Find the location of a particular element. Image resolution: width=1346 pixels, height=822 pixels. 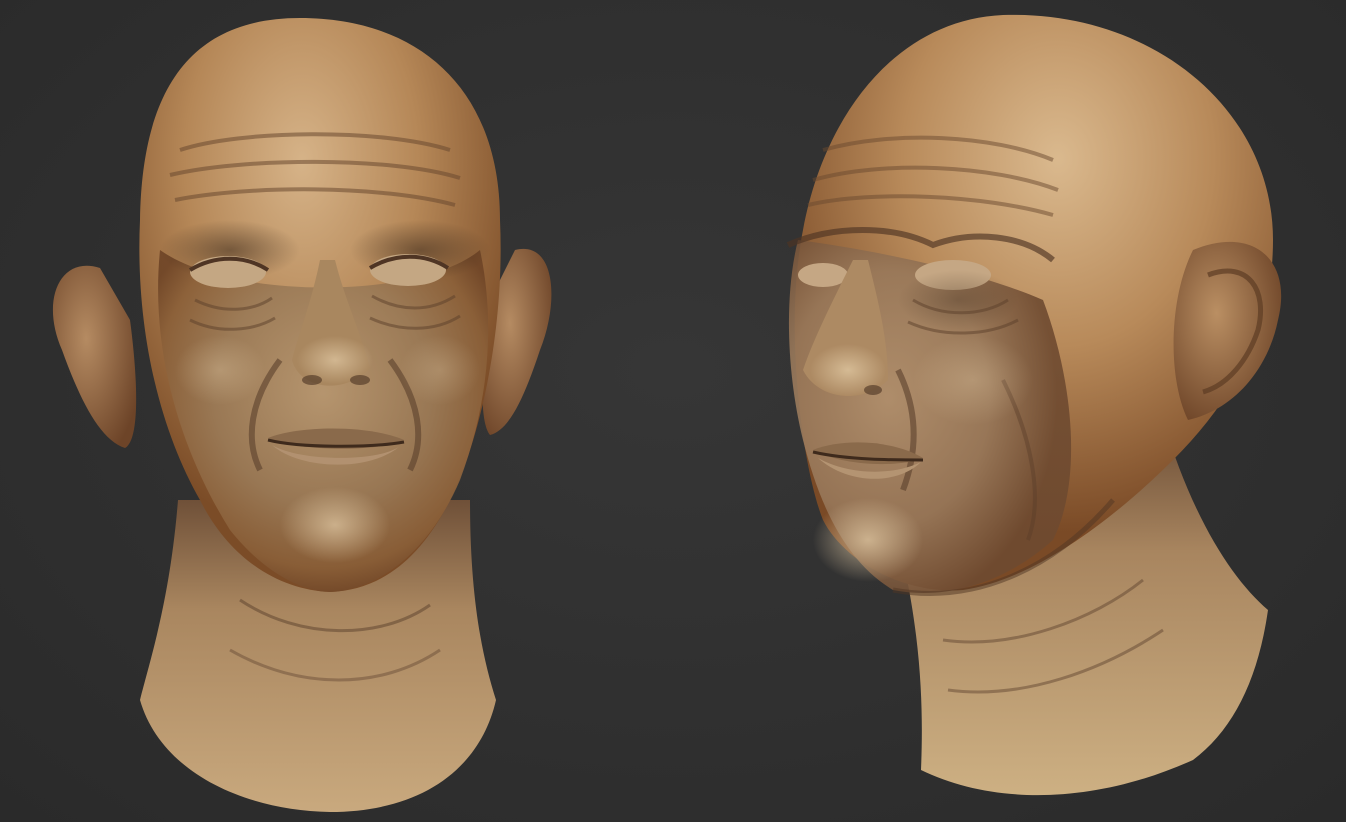

right-eye is located at coordinates (408, 270).